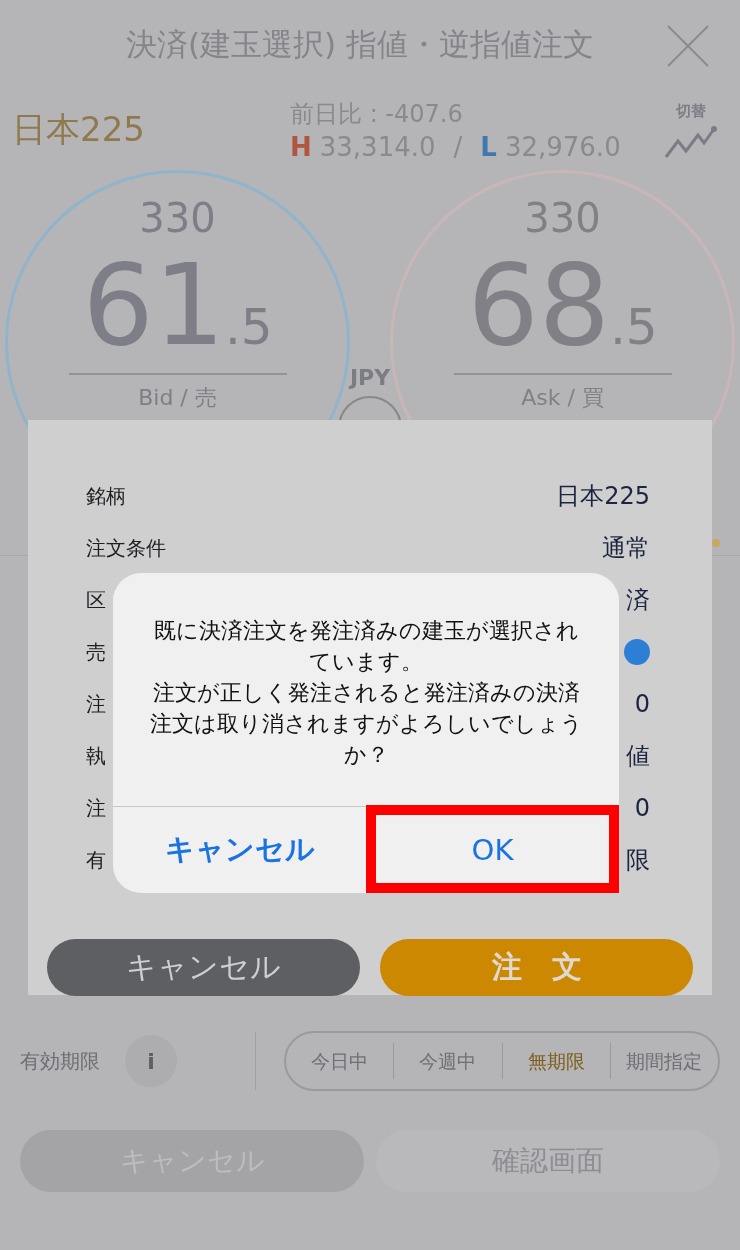 The height and width of the screenshot is (1250, 740). I want to click on symbol-name: 日本225, so click(79, 129).